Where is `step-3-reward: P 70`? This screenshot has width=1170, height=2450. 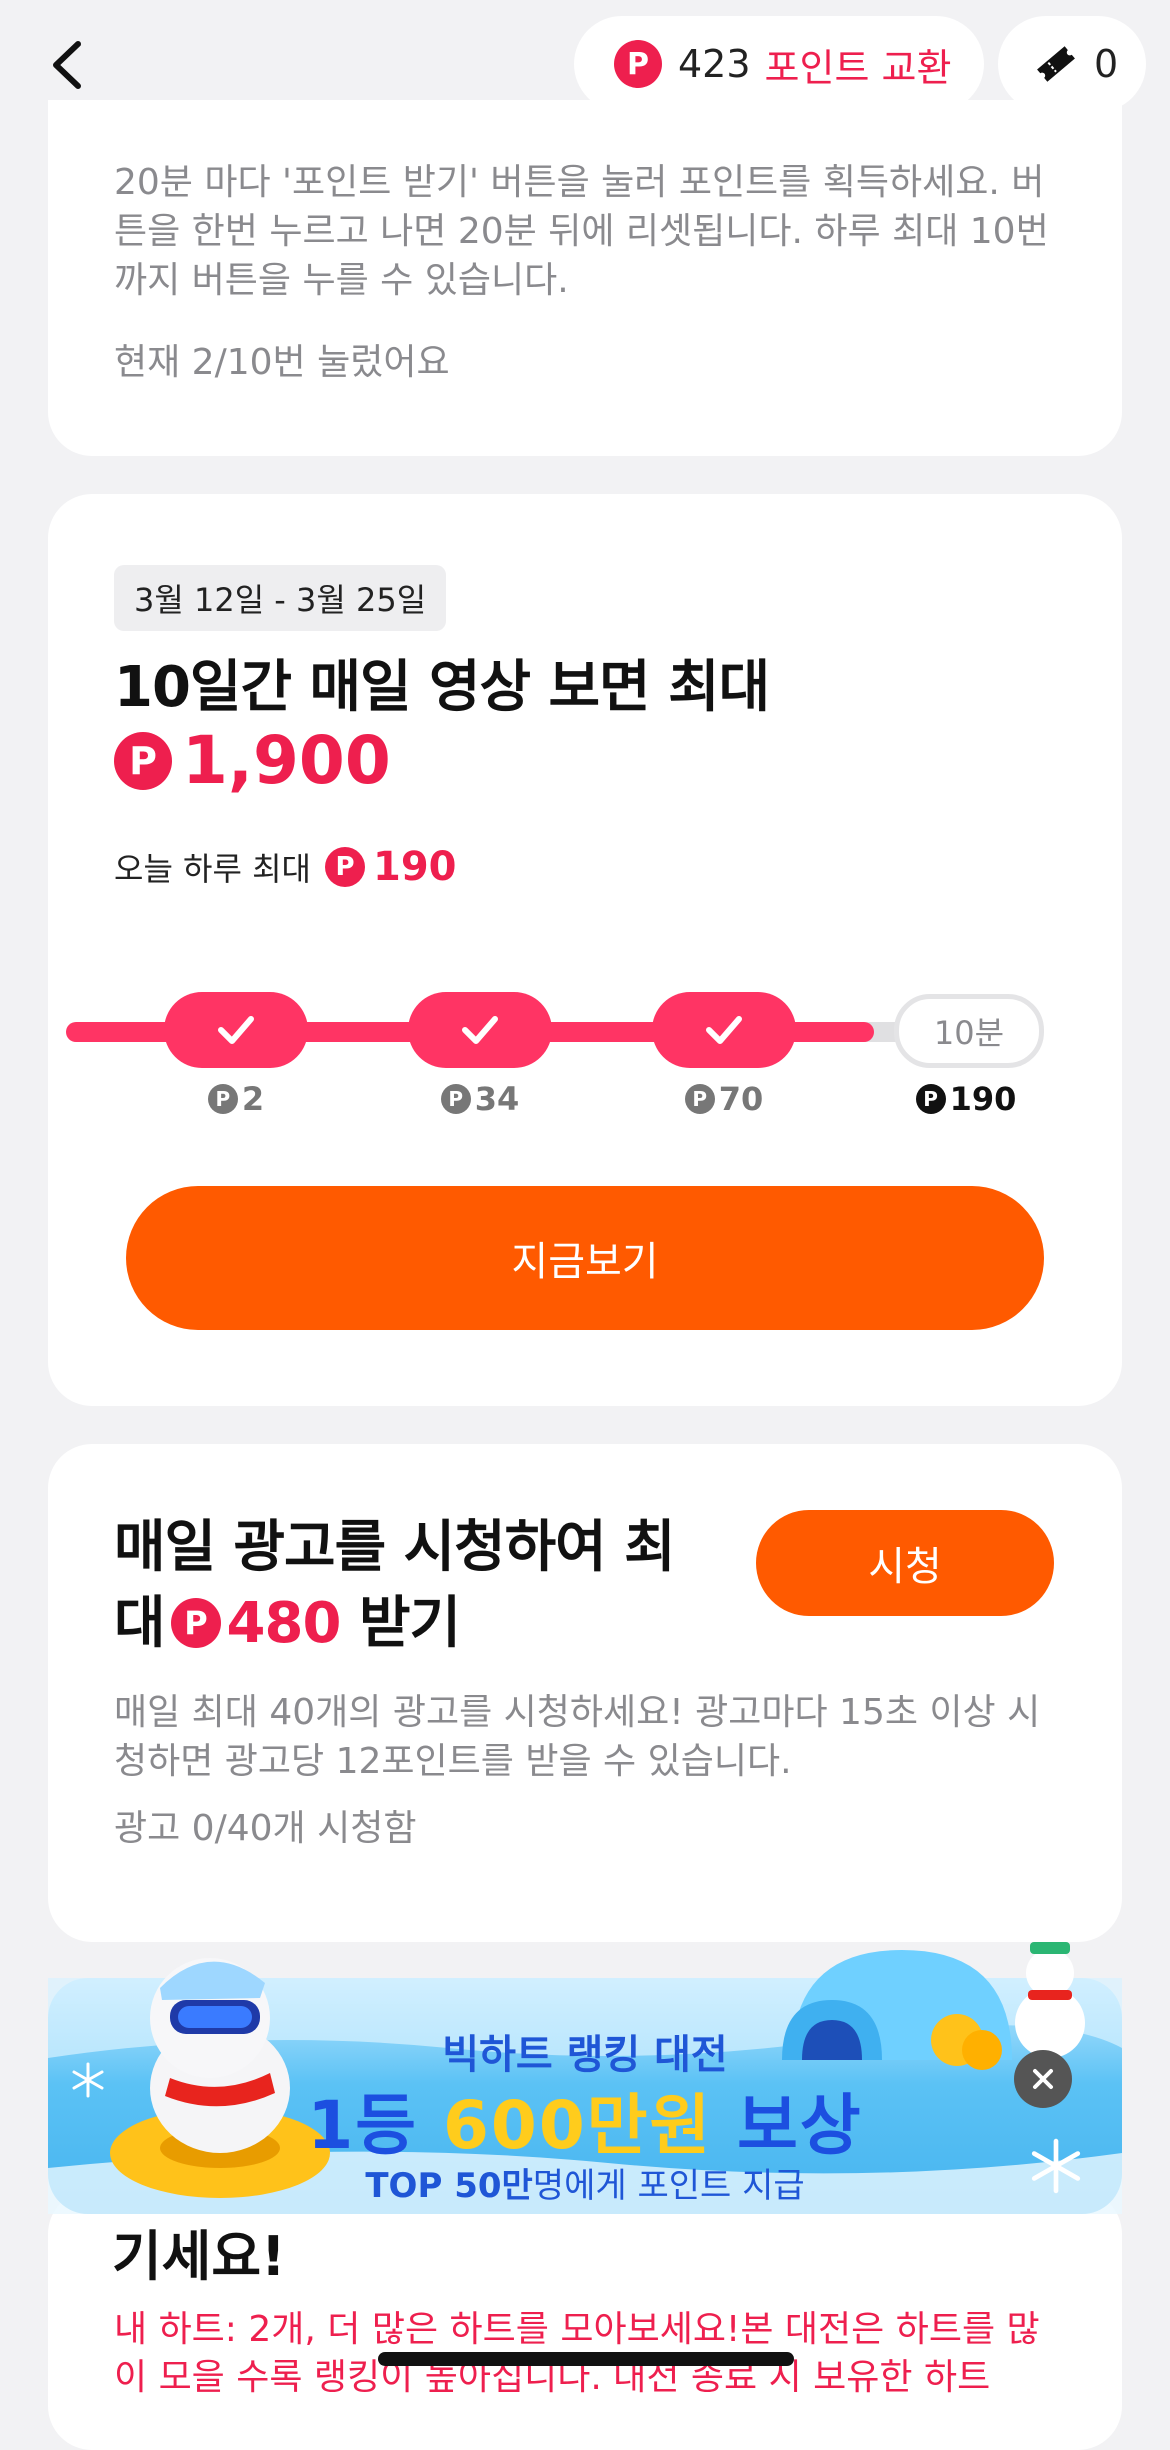 step-3-reward: P 70 is located at coordinates (724, 1099).